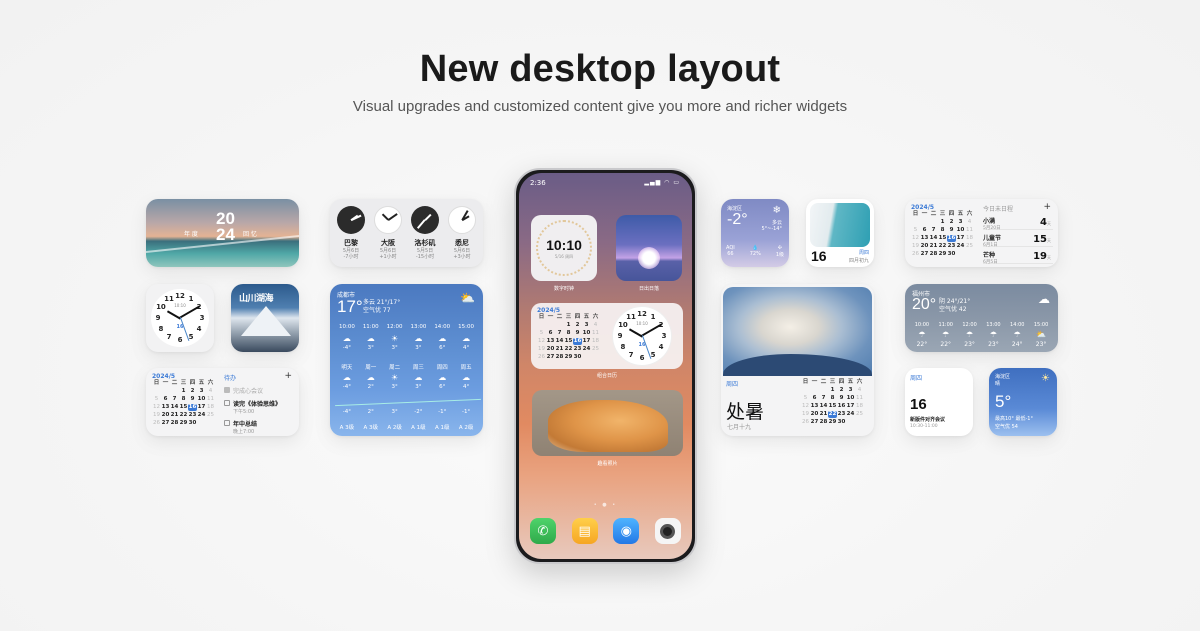 This screenshot has height=631, width=1200. I want to click on add-todo-button: +, so click(288, 376).